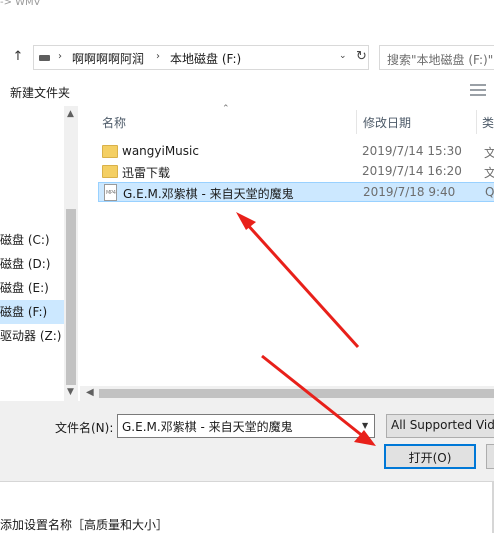 This screenshot has height=533, width=494. Describe the element at coordinates (488, 122) in the screenshot. I see `column-header-type: 类` at that location.